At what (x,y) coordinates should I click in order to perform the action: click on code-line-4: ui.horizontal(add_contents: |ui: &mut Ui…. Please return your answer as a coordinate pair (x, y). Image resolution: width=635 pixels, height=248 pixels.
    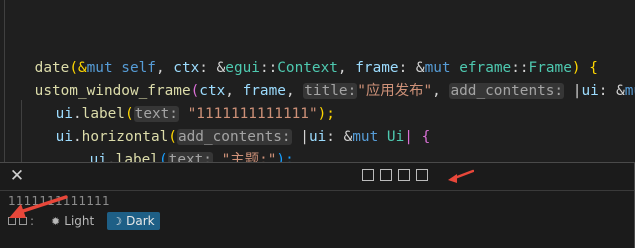
    Looking at the image, I should click on (225, 123).